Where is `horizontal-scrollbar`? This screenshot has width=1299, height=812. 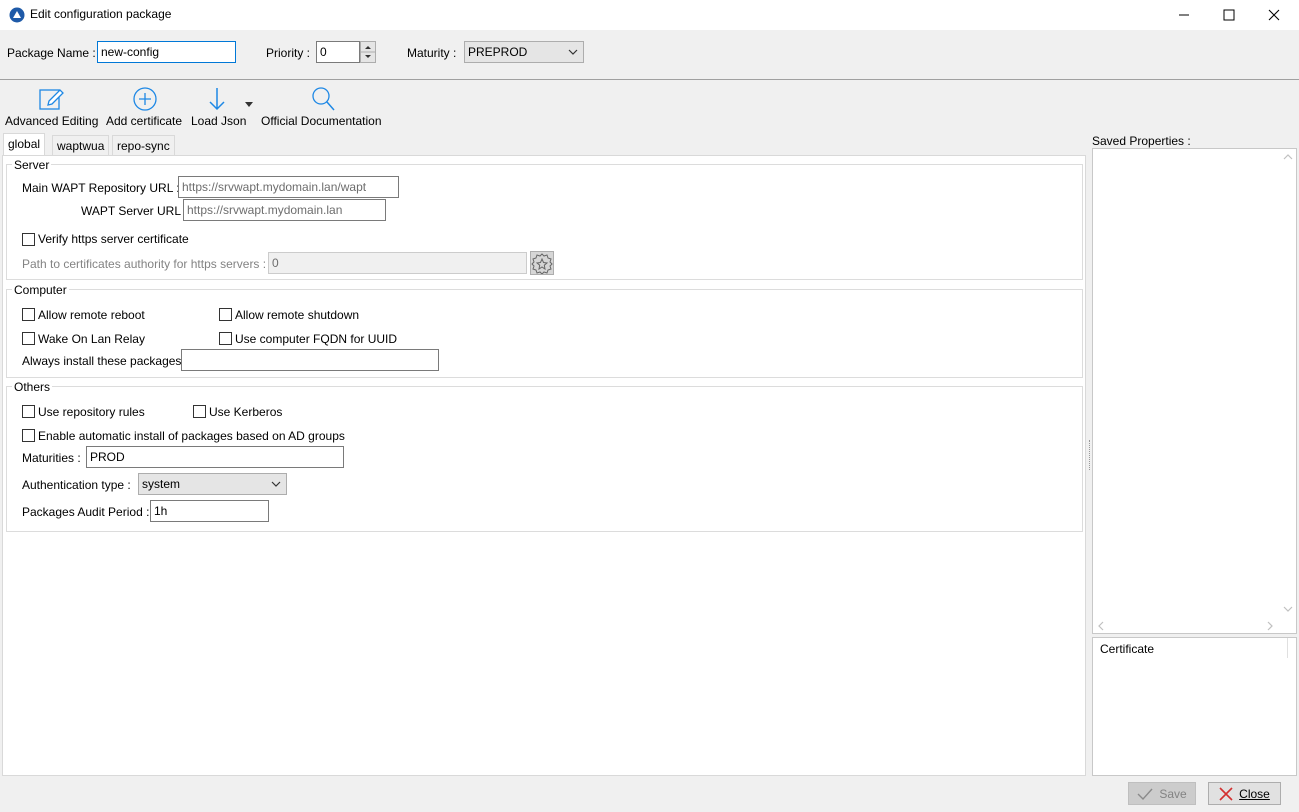 horizontal-scrollbar is located at coordinates (1186, 625).